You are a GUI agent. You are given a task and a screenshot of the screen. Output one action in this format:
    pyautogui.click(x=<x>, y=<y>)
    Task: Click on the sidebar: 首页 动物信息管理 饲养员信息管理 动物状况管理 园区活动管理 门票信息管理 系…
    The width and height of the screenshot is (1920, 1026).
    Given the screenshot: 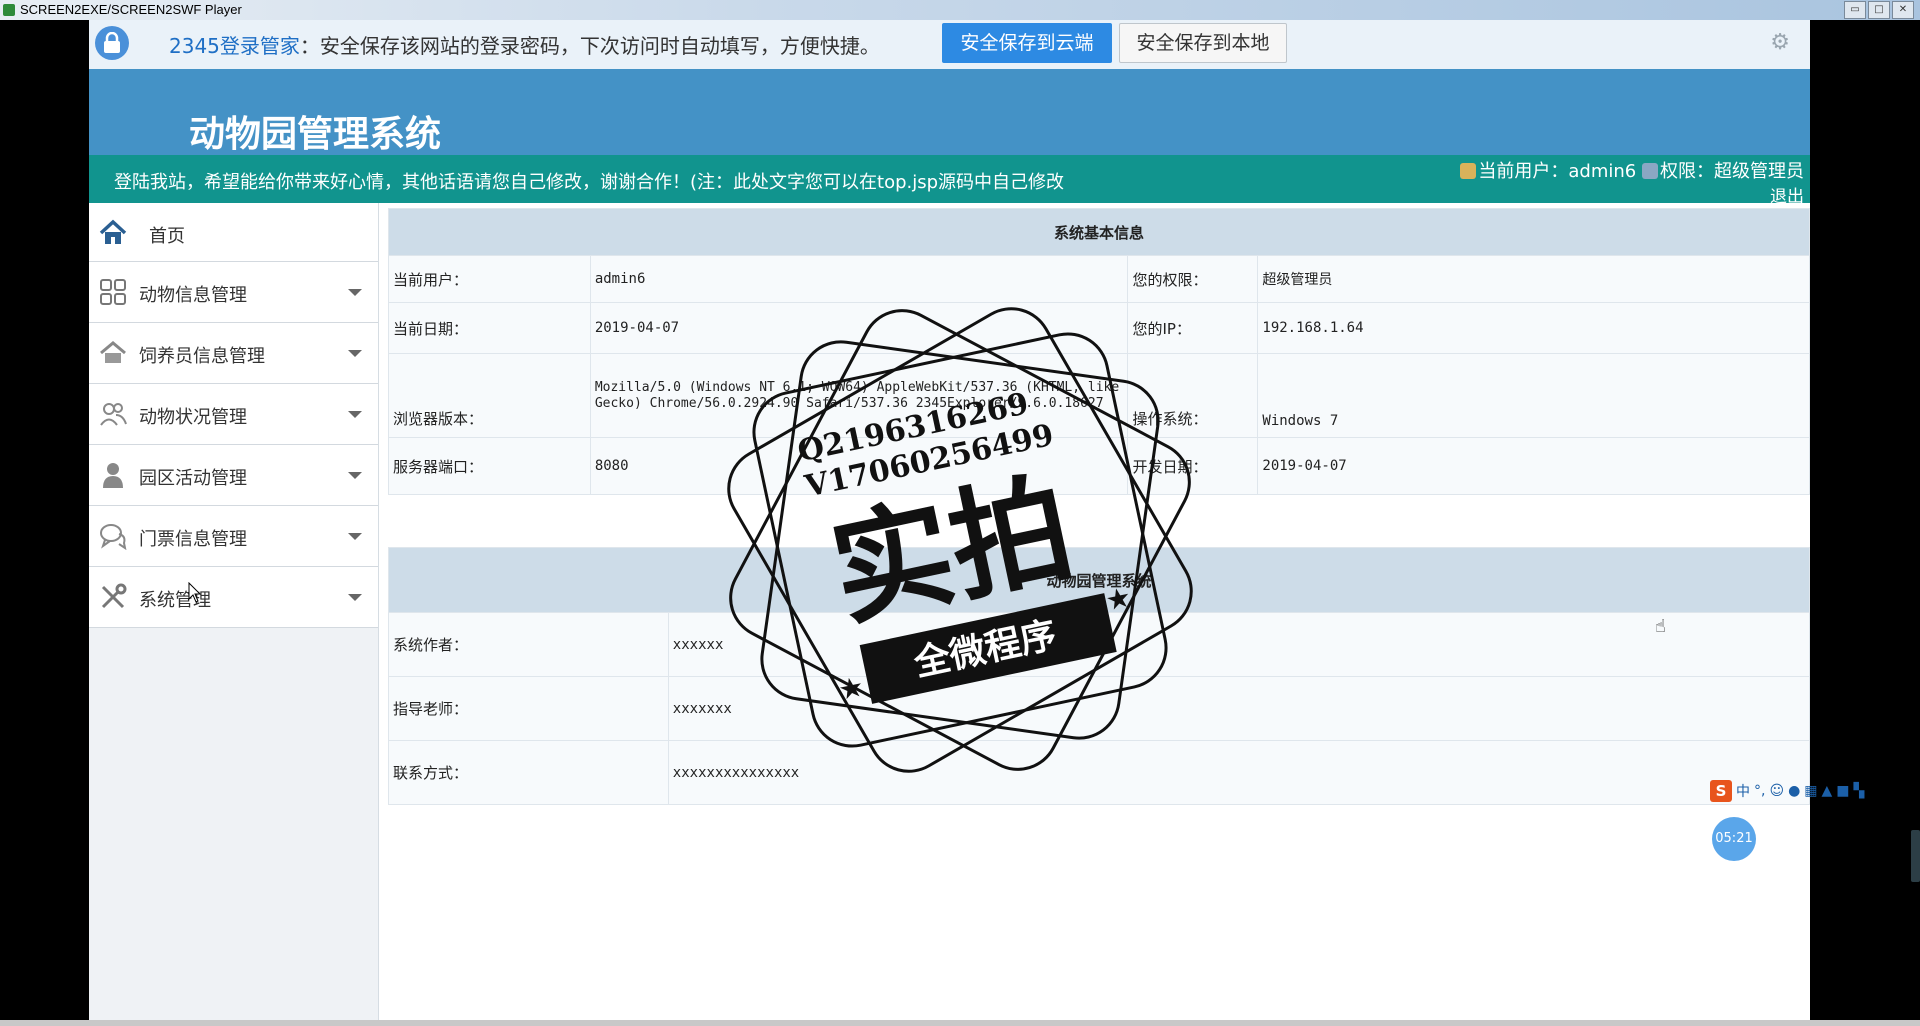 What is the action you would take?
    pyautogui.click(x=234, y=611)
    